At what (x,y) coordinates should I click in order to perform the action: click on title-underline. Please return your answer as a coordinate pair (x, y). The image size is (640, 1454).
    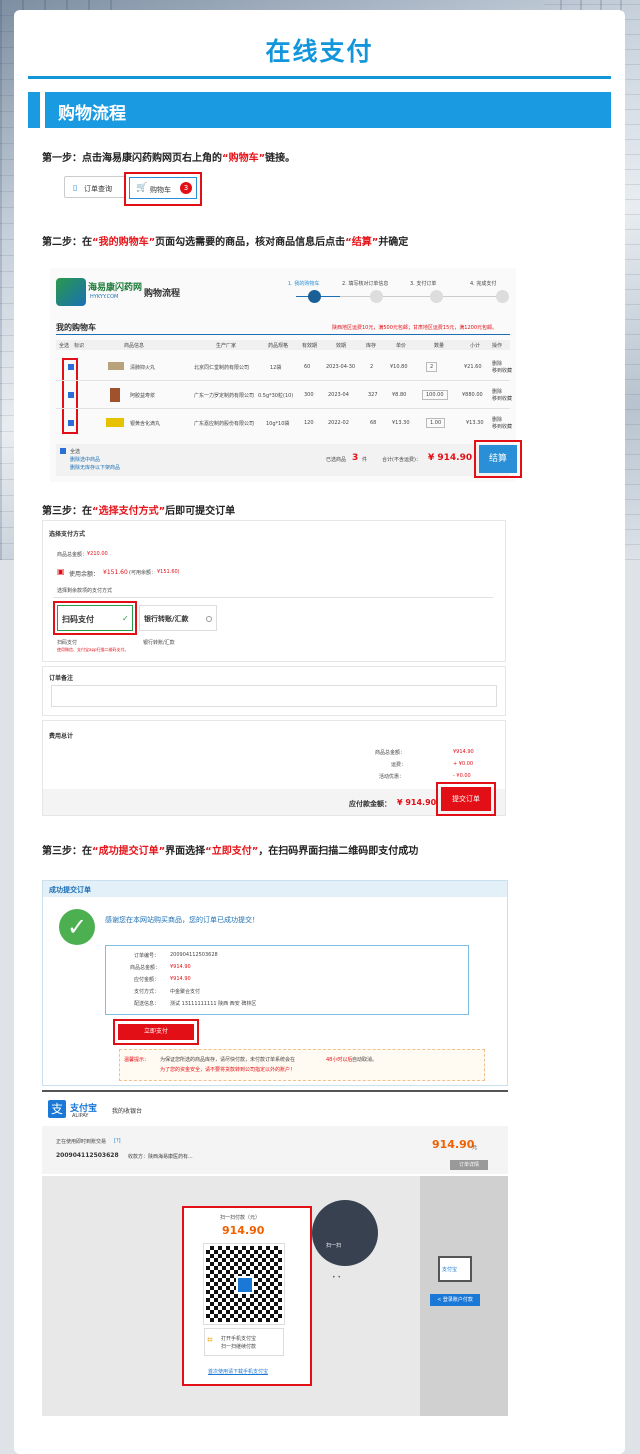
    Looking at the image, I should click on (319, 77).